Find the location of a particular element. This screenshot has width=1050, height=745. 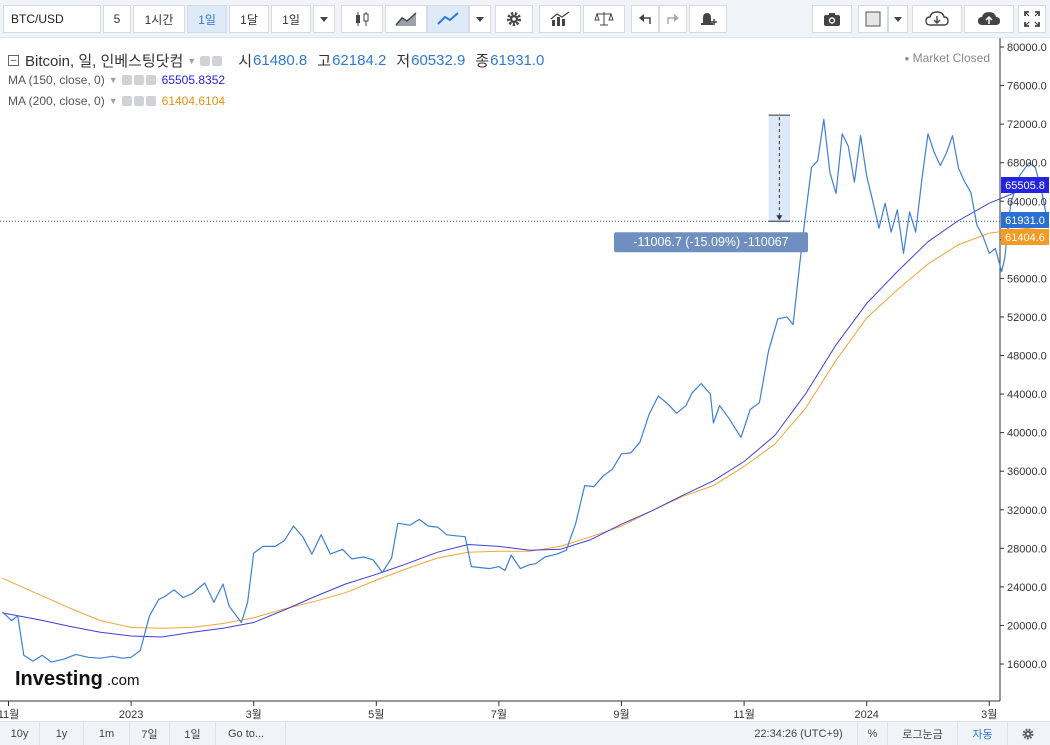

interval-1mo: 1달 is located at coordinates (249, 19).